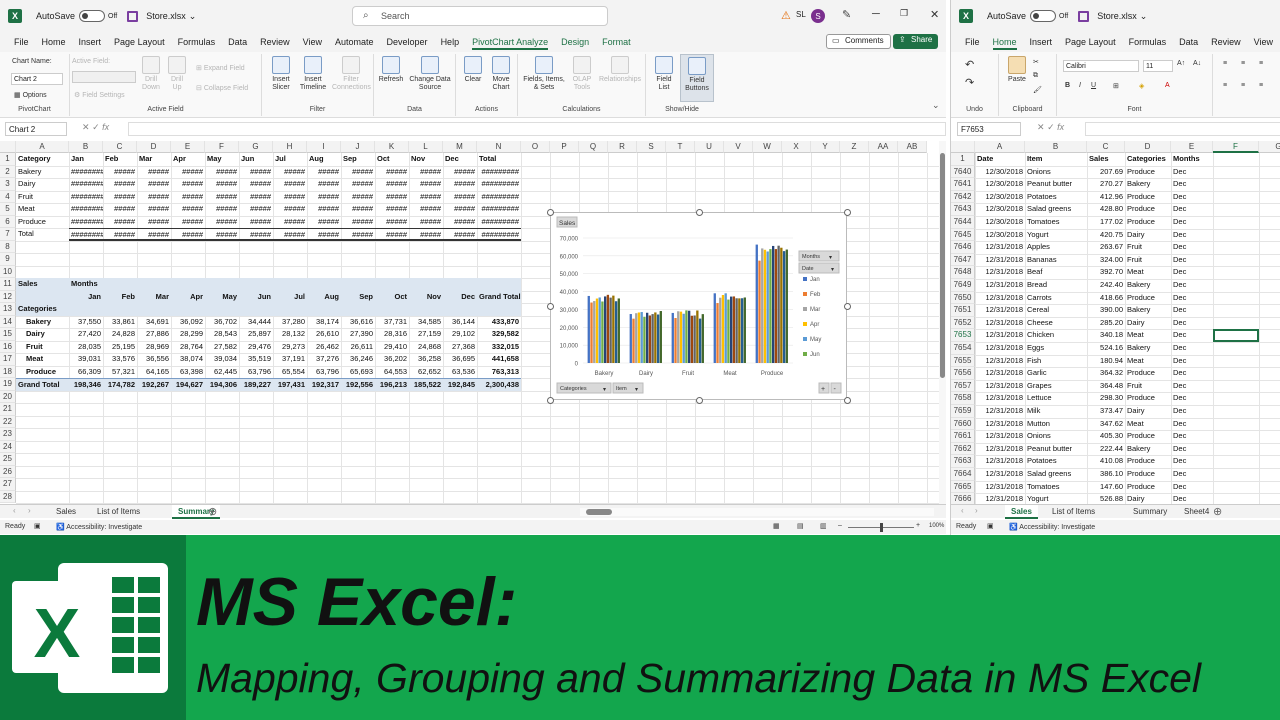 This screenshot has width=1280, height=720. I want to click on data-cell: 364.32, so click(1106, 373).